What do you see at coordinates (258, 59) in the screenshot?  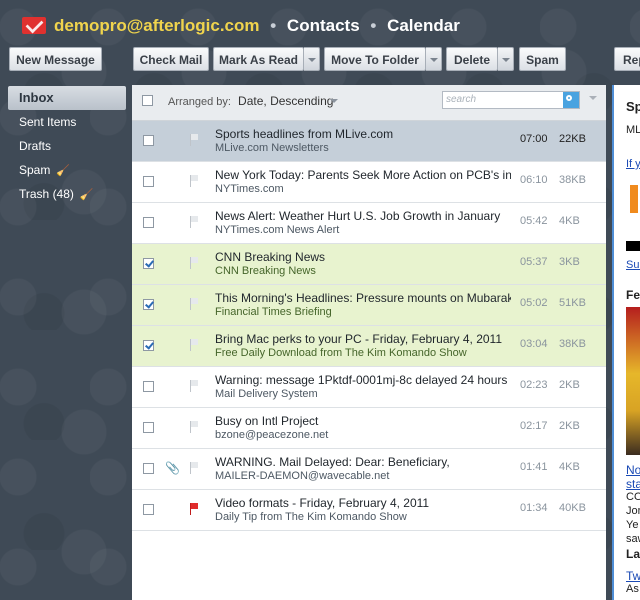 I see `mark-as-read-button: Mark As Read` at bounding box center [258, 59].